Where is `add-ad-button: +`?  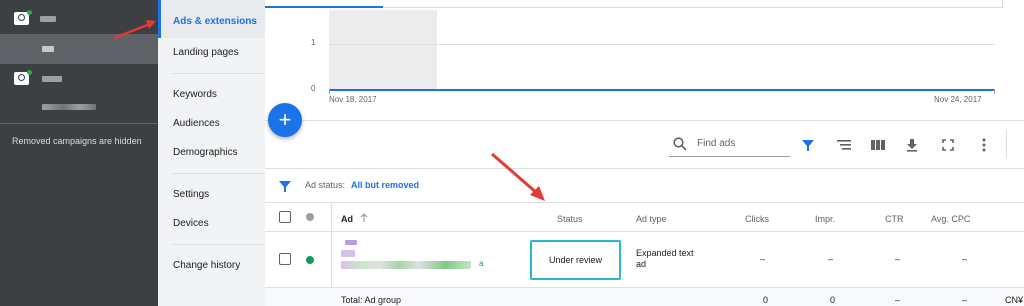
add-ad-button: + is located at coordinates (285, 120).